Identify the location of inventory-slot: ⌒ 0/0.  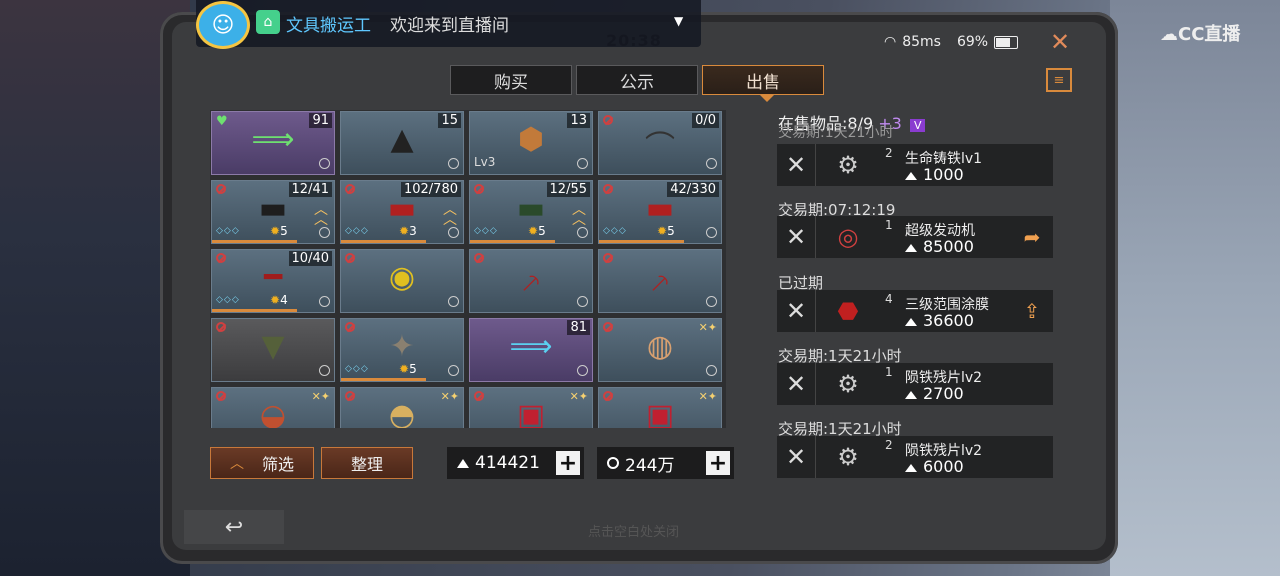
(660, 143).